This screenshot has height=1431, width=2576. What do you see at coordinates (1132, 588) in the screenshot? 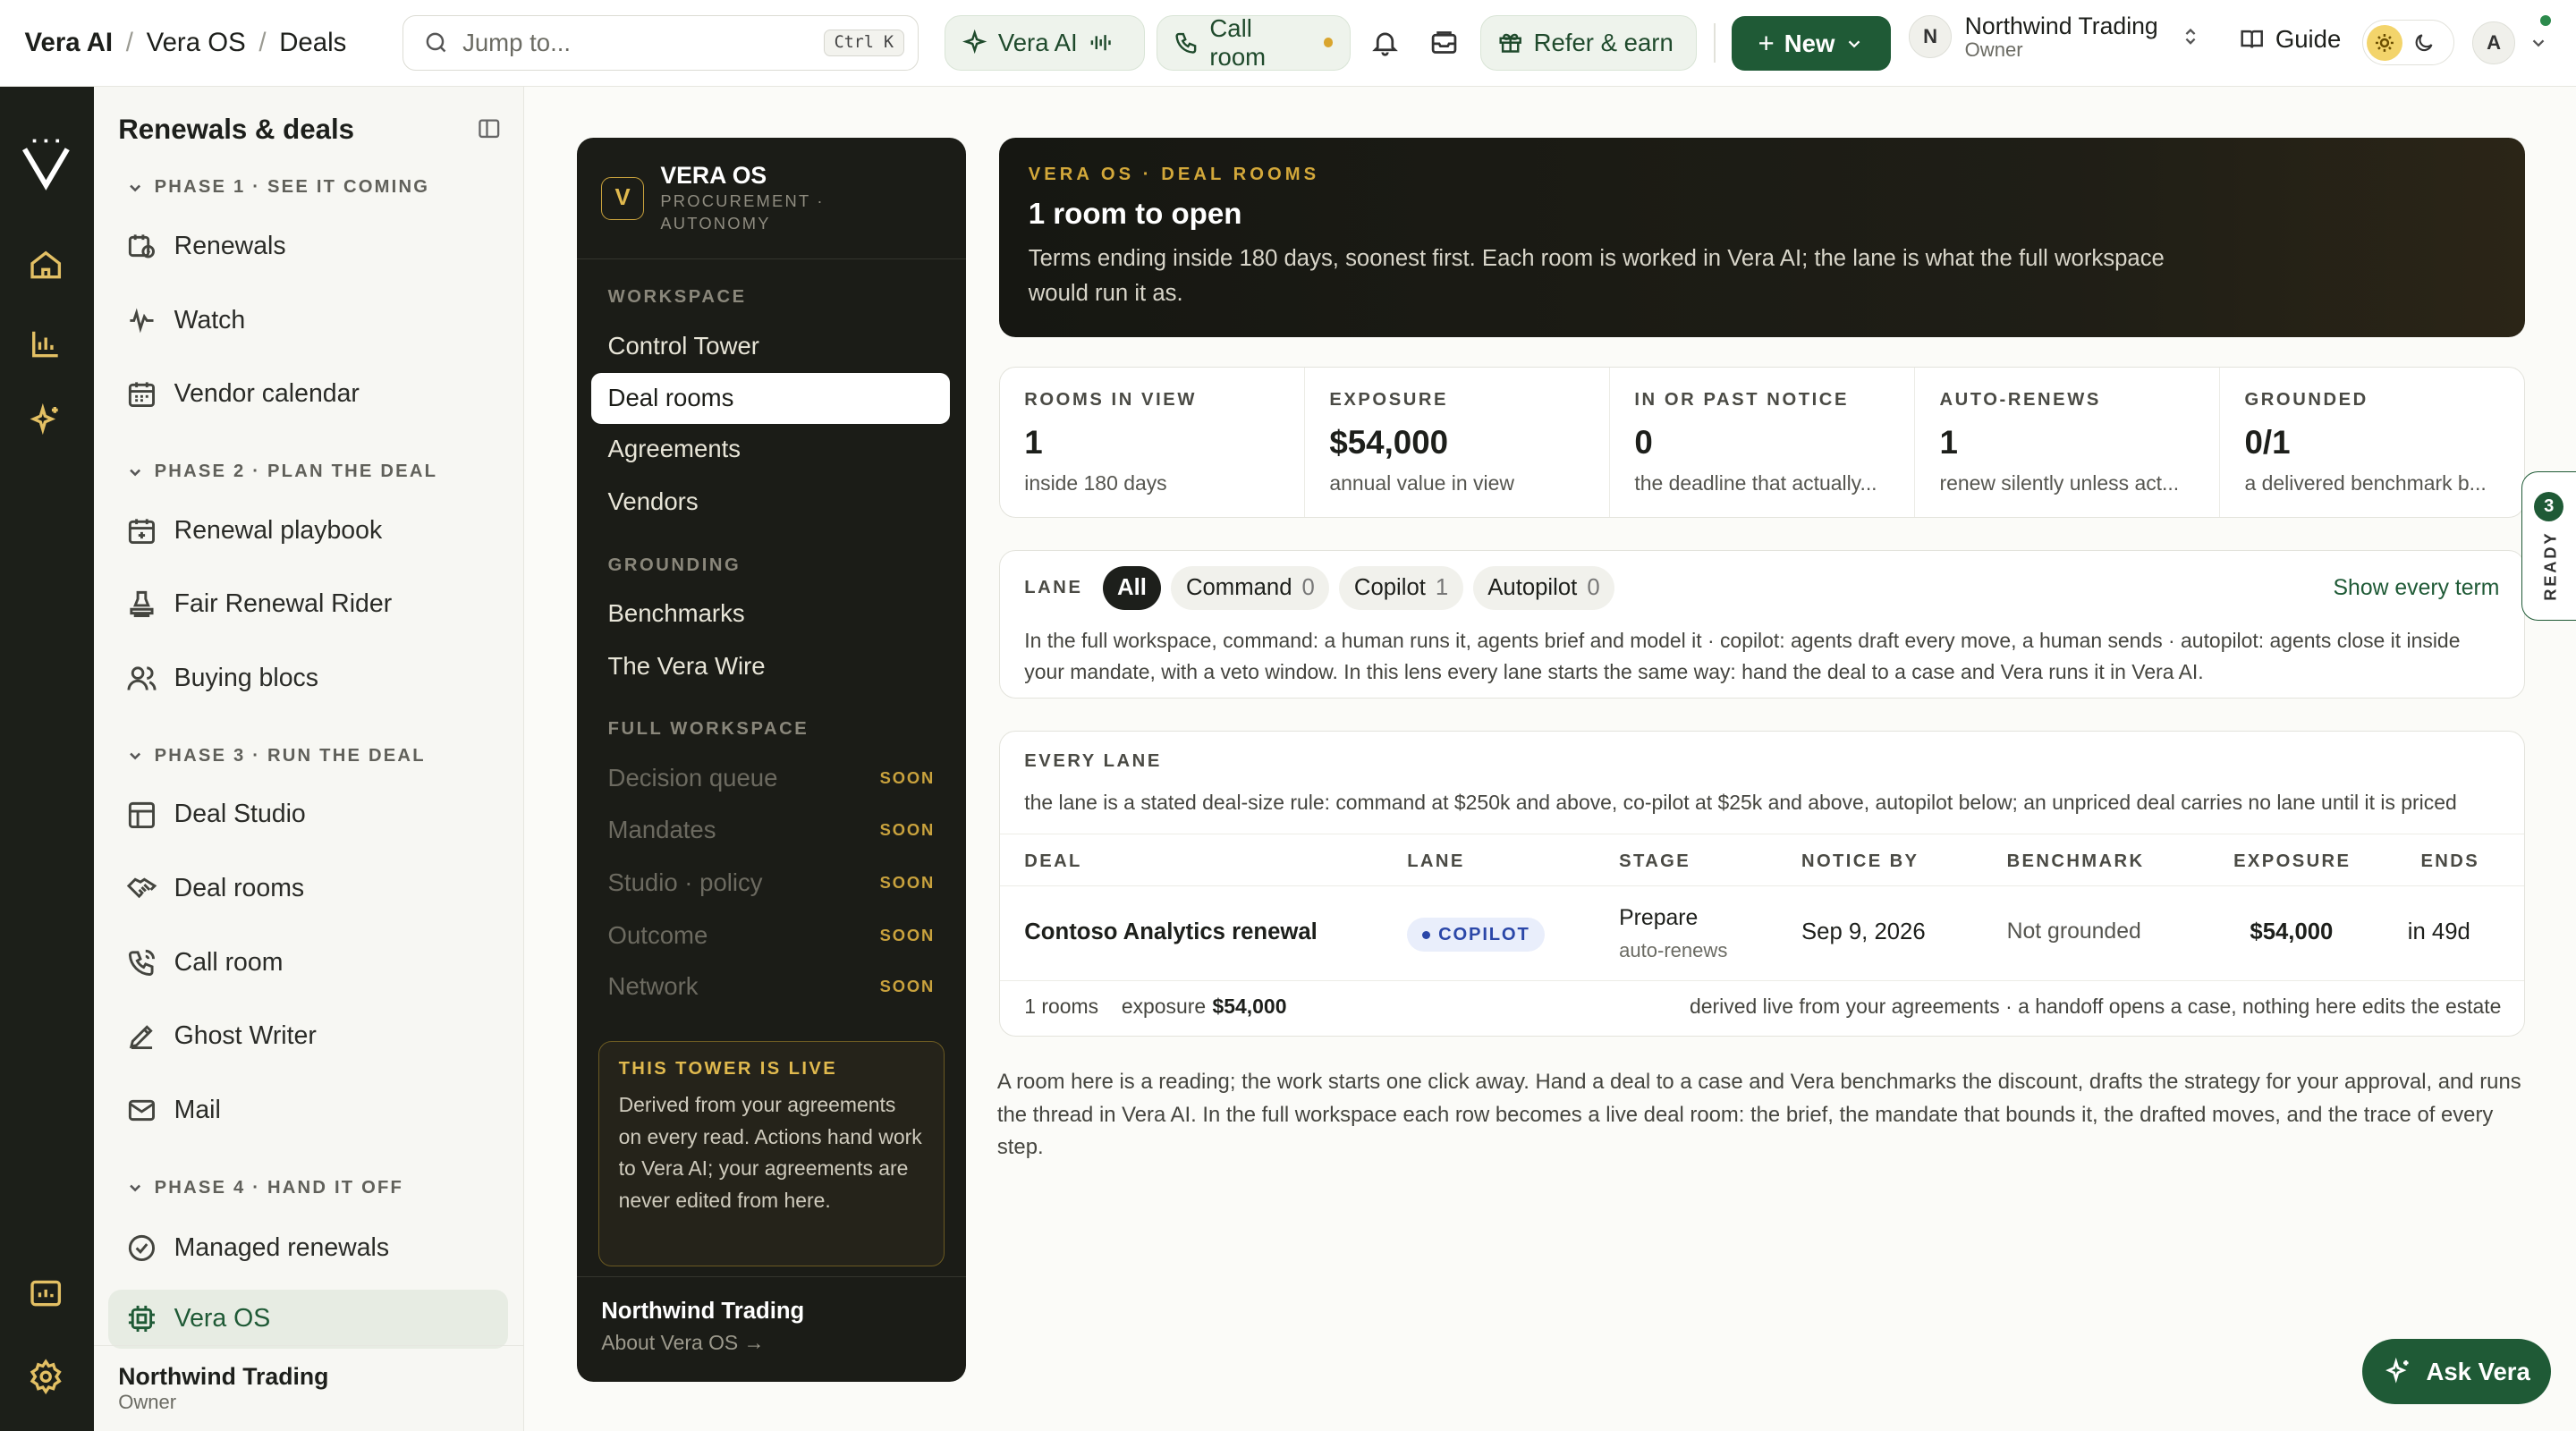
I see `lane-chip-all: All` at bounding box center [1132, 588].